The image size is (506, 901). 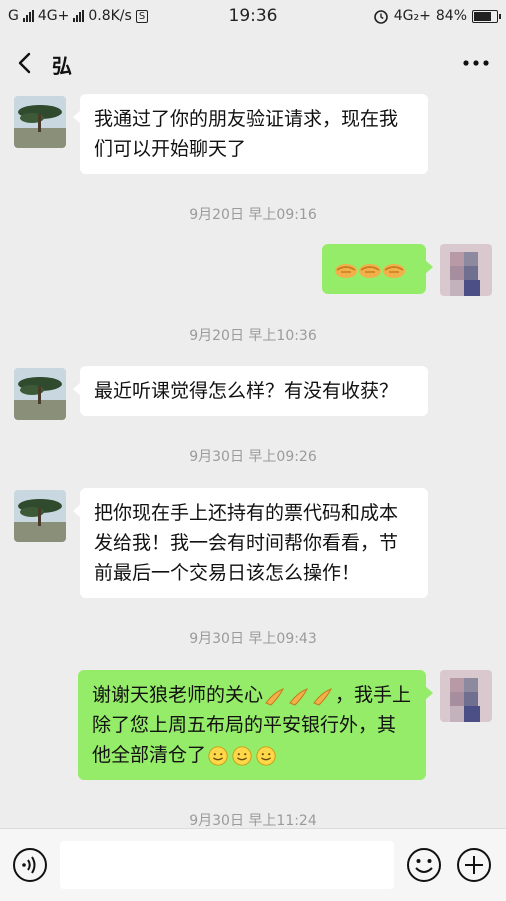 What do you see at coordinates (253, 17) in the screenshot?
I see `status-bar: G 4G+ 0.8K/s S 19:36 4G₂+ 84%` at bounding box center [253, 17].